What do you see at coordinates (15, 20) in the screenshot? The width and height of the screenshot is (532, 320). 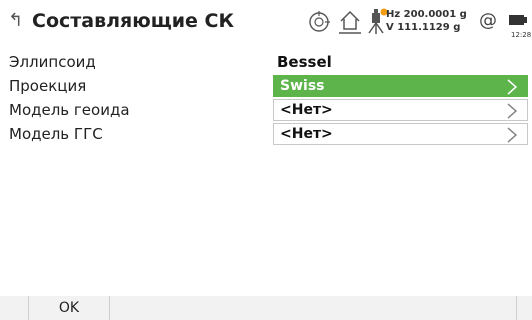 I see `back-arrow-icon: ↰` at bounding box center [15, 20].